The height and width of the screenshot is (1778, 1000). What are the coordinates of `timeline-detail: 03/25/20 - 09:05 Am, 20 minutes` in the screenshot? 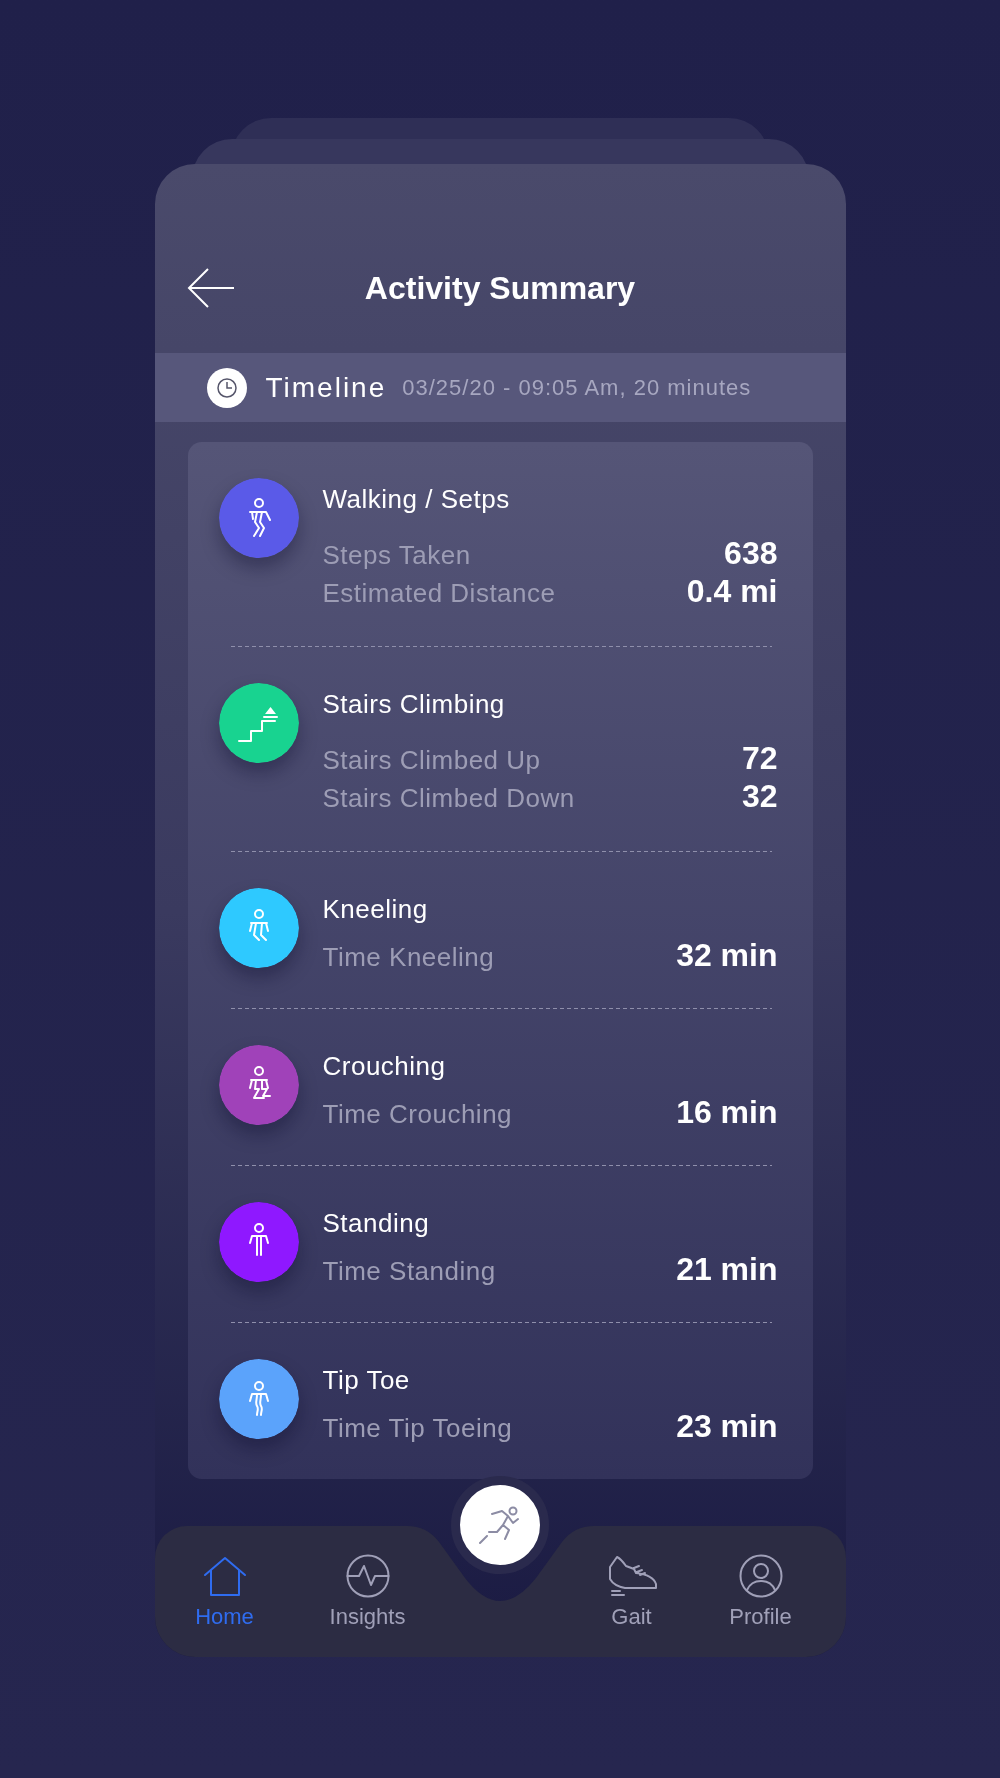 It's located at (577, 388).